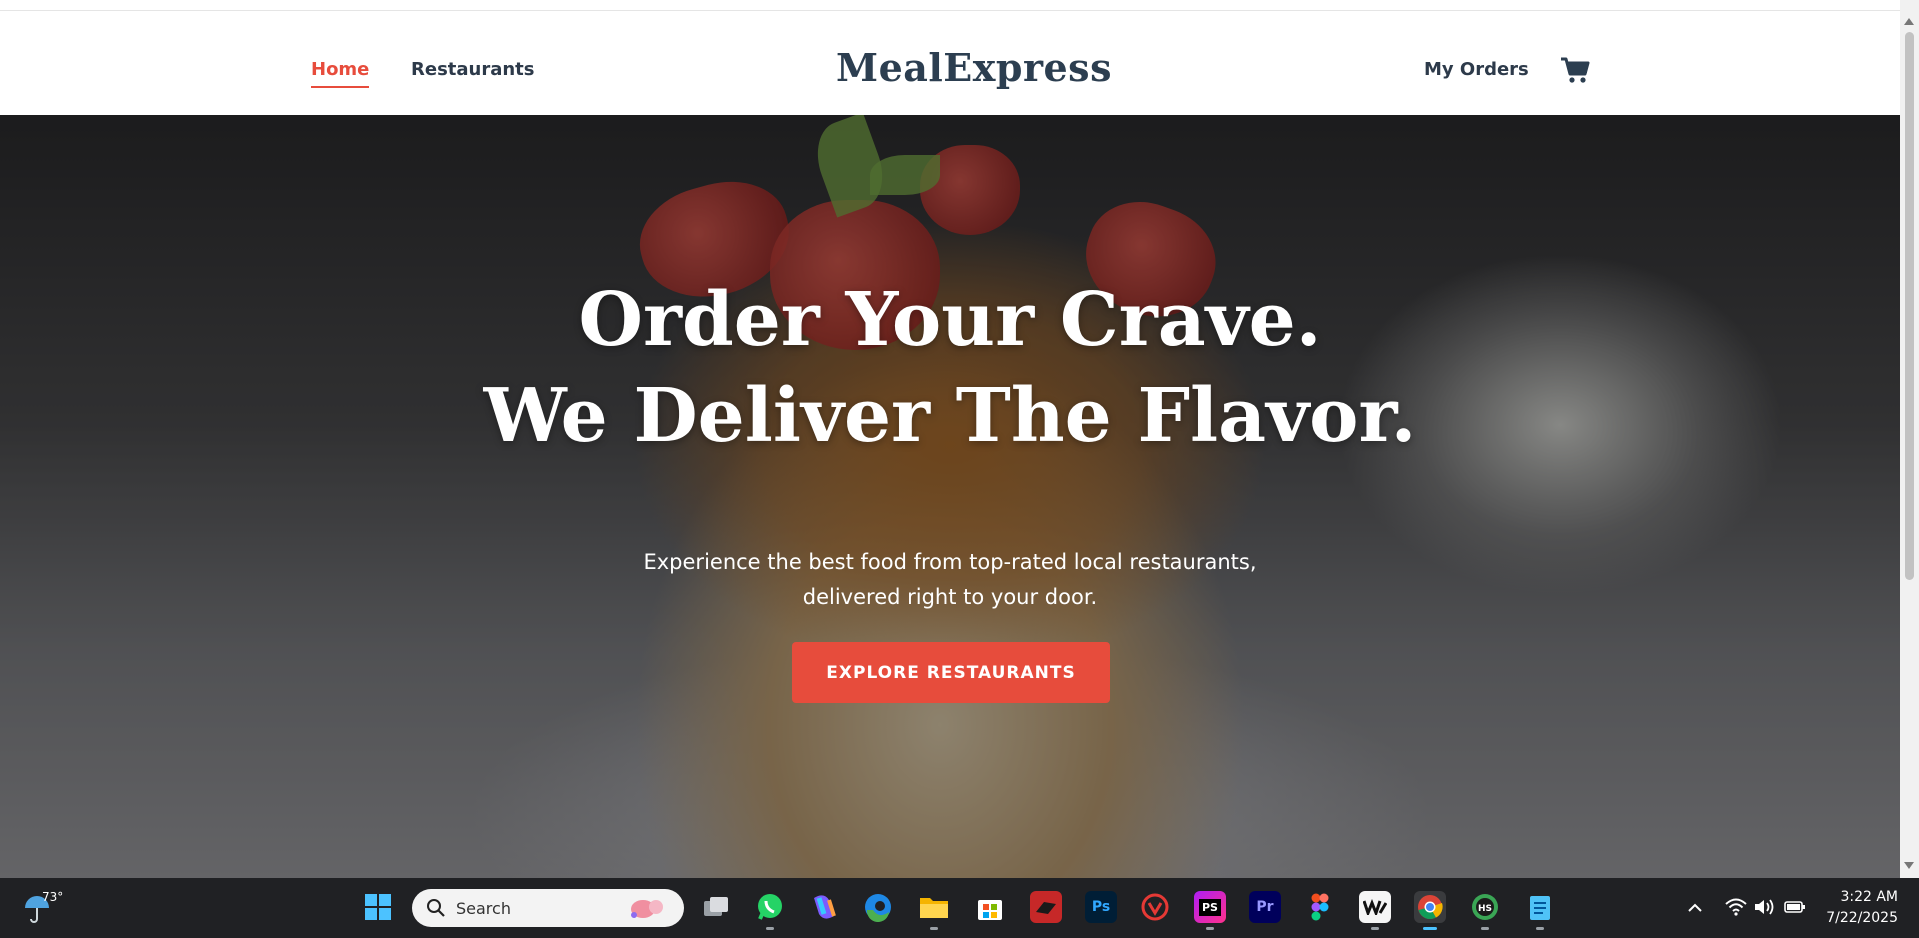 The image size is (1919, 938). What do you see at coordinates (1476, 69) in the screenshot?
I see `nav-my-orders-link: My Orders` at bounding box center [1476, 69].